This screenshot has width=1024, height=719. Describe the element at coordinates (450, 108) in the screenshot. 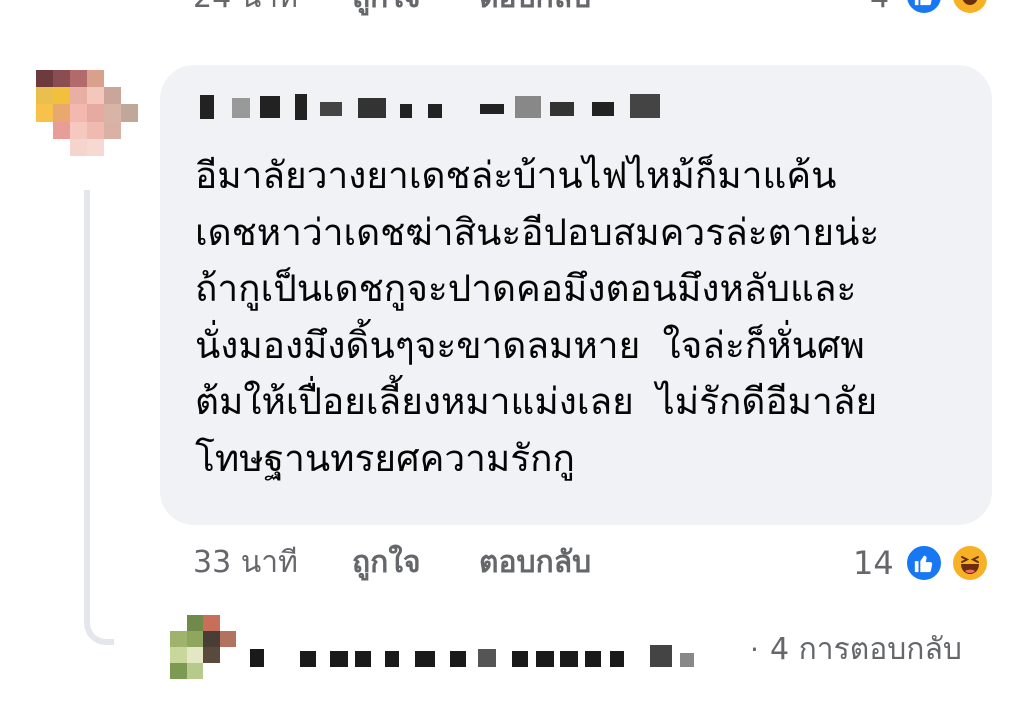

I see `redacted-author-name` at that location.